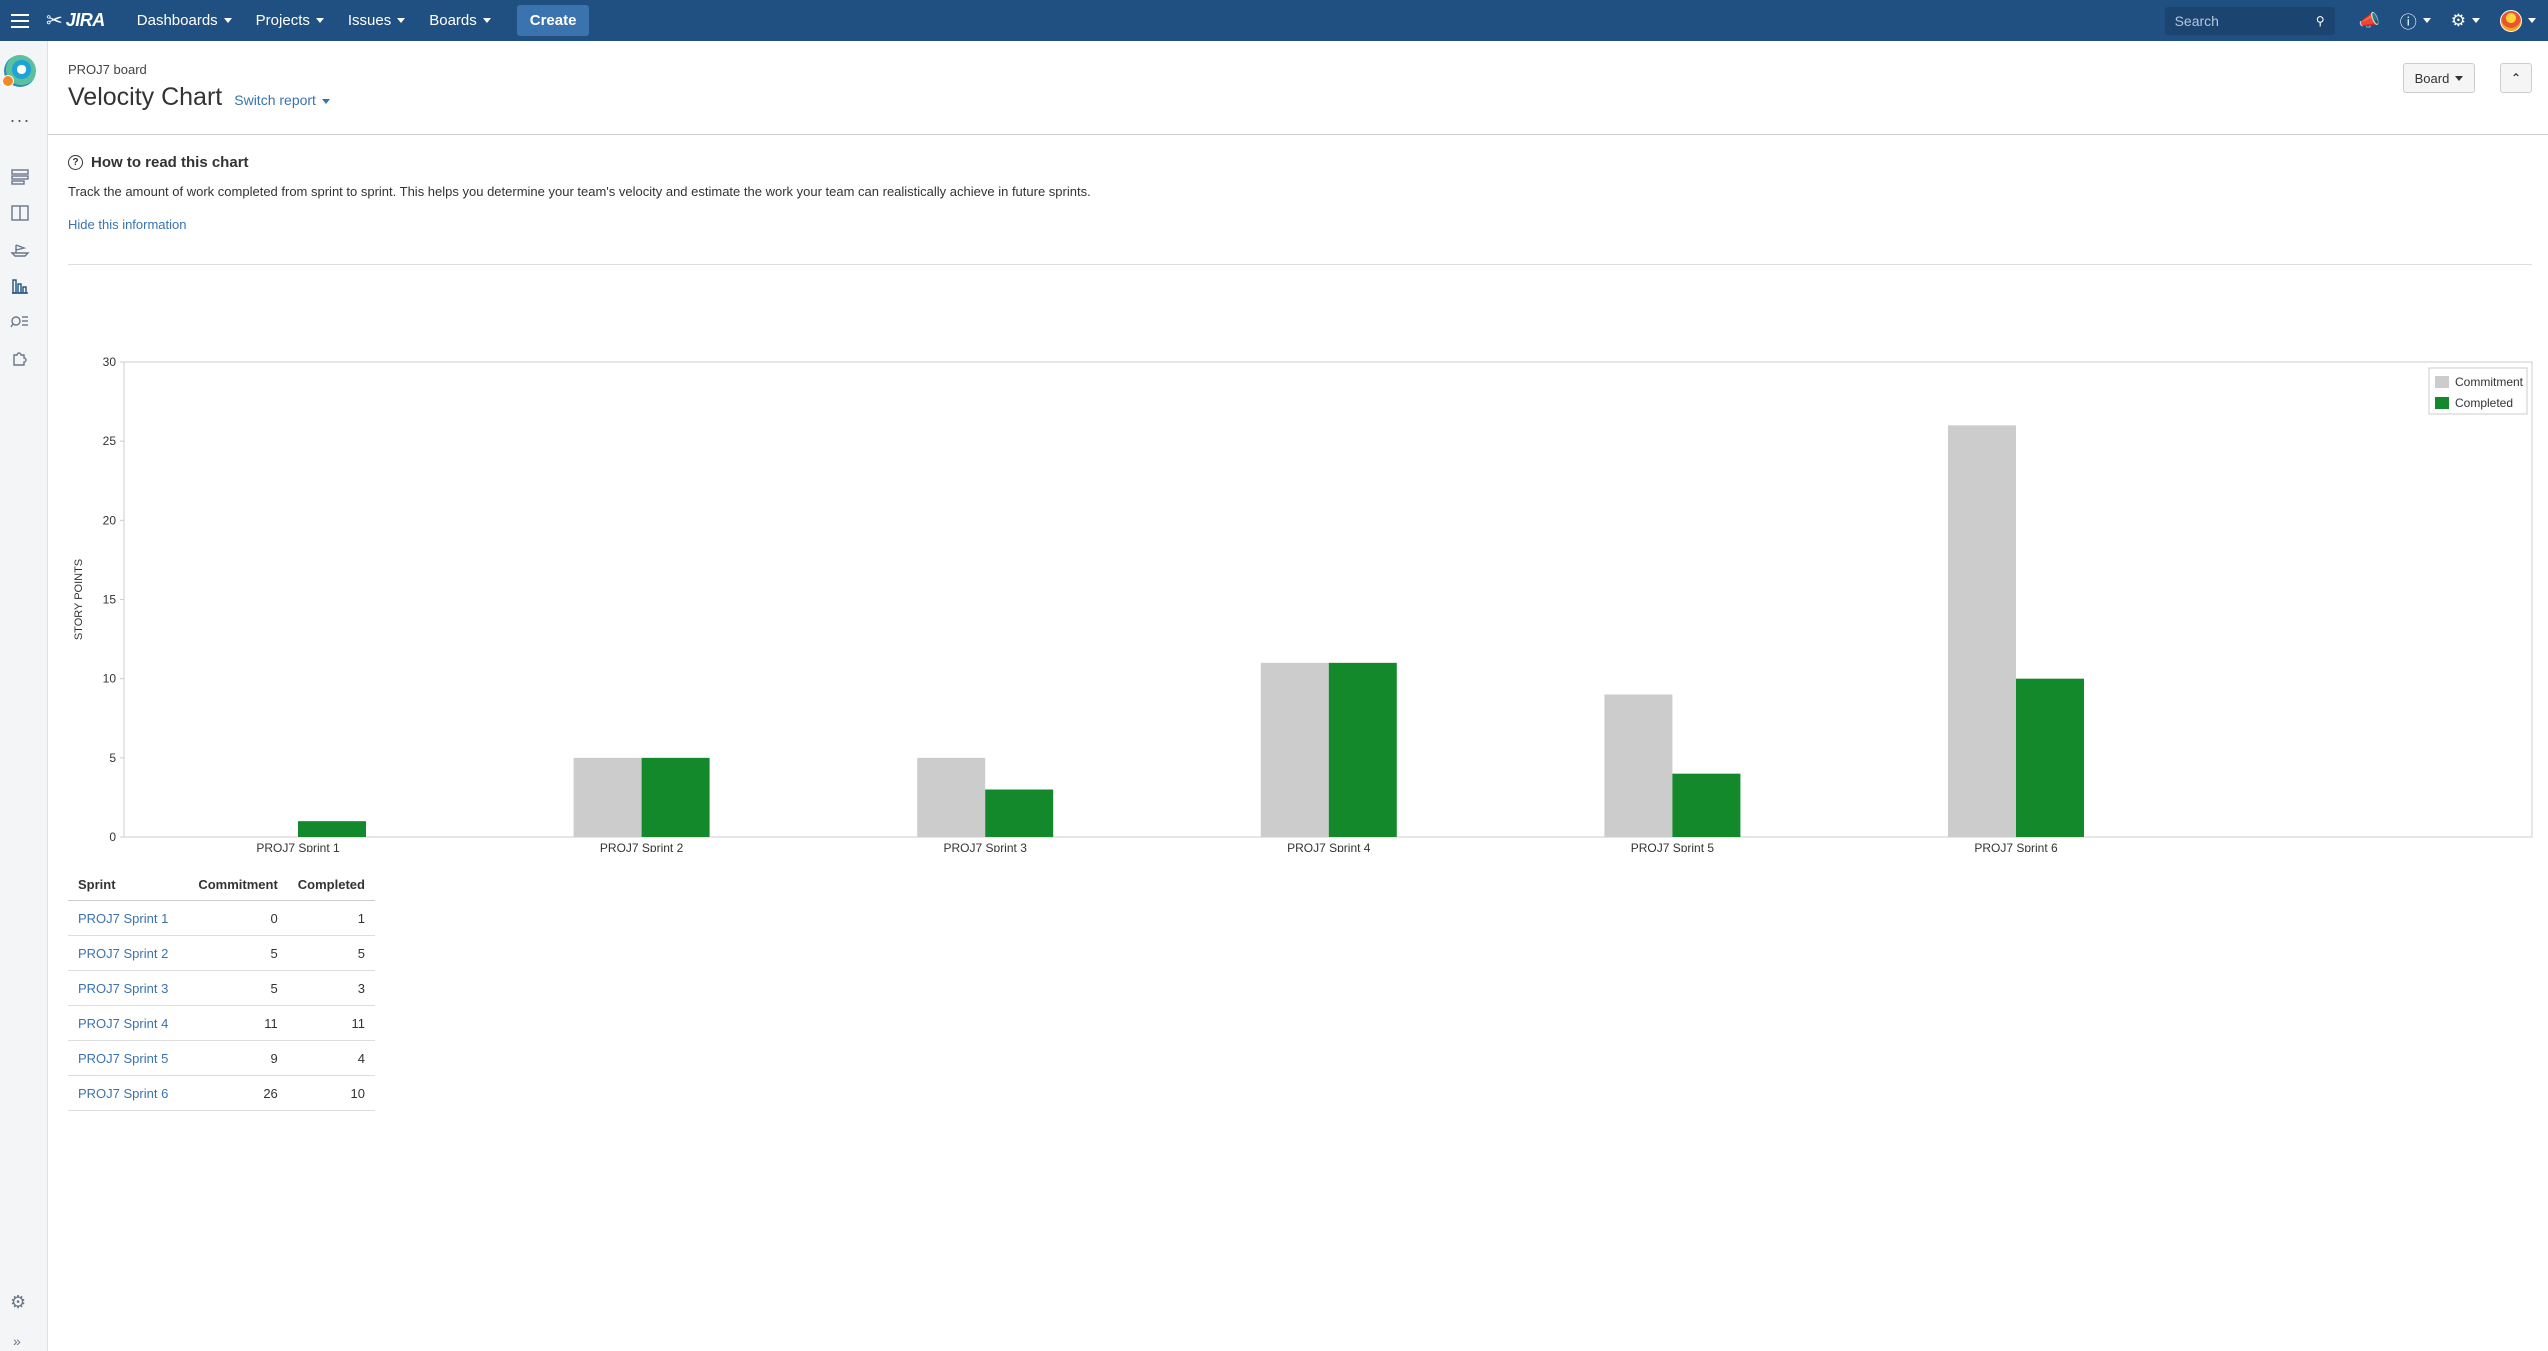  I want to click on commitment-cell: 0, so click(238, 918).